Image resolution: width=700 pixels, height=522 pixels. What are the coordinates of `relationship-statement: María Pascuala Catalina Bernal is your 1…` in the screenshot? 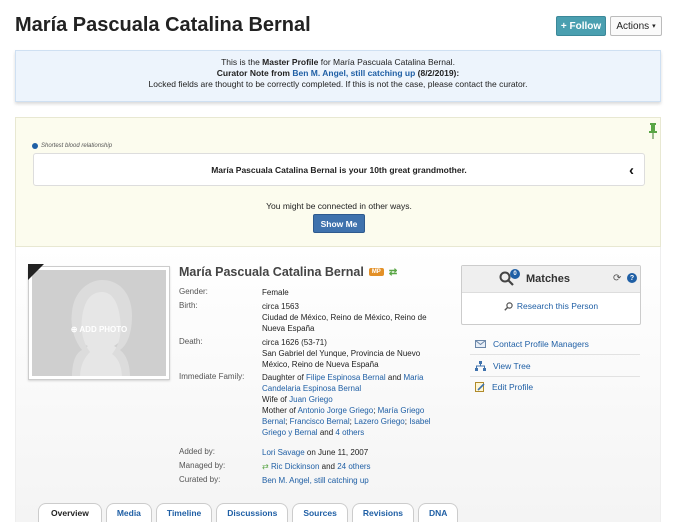 It's located at (339, 169).